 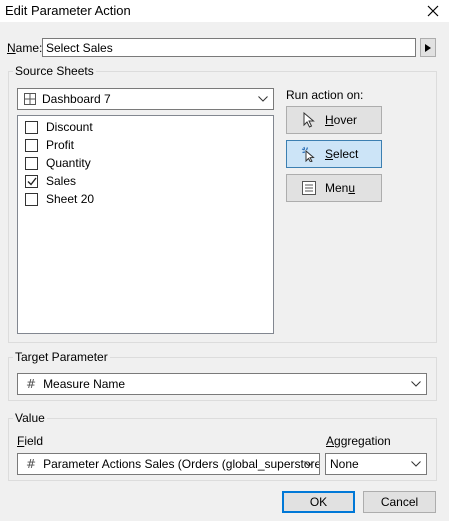 What do you see at coordinates (309, 188) in the screenshot?
I see `menu-icon` at bounding box center [309, 188].